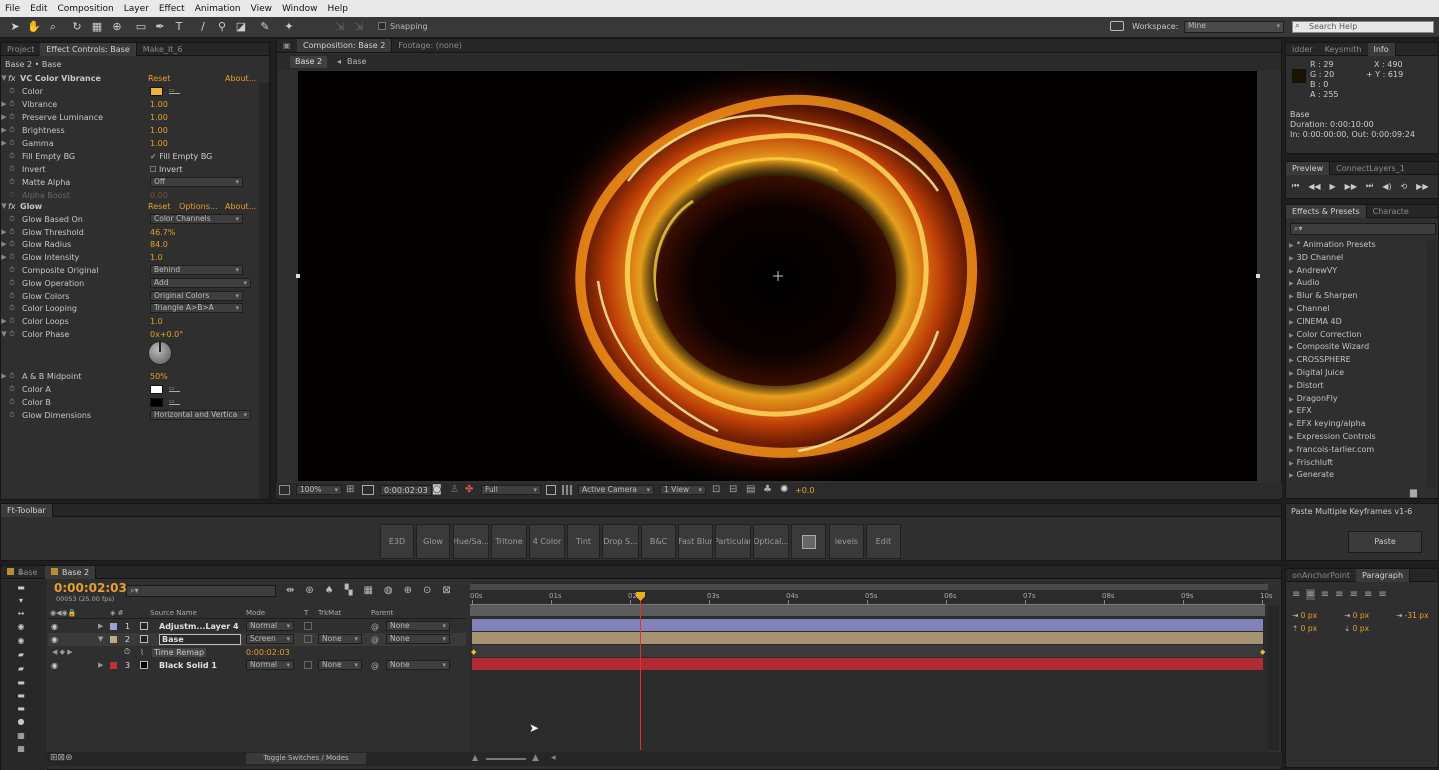 The width and height of the screenshot is (1439, 770). Describe the element at coordinates (1313, 272) in the screenshot. I see `effects-category-andrewvy: ▶ AndrewVY` at that location.